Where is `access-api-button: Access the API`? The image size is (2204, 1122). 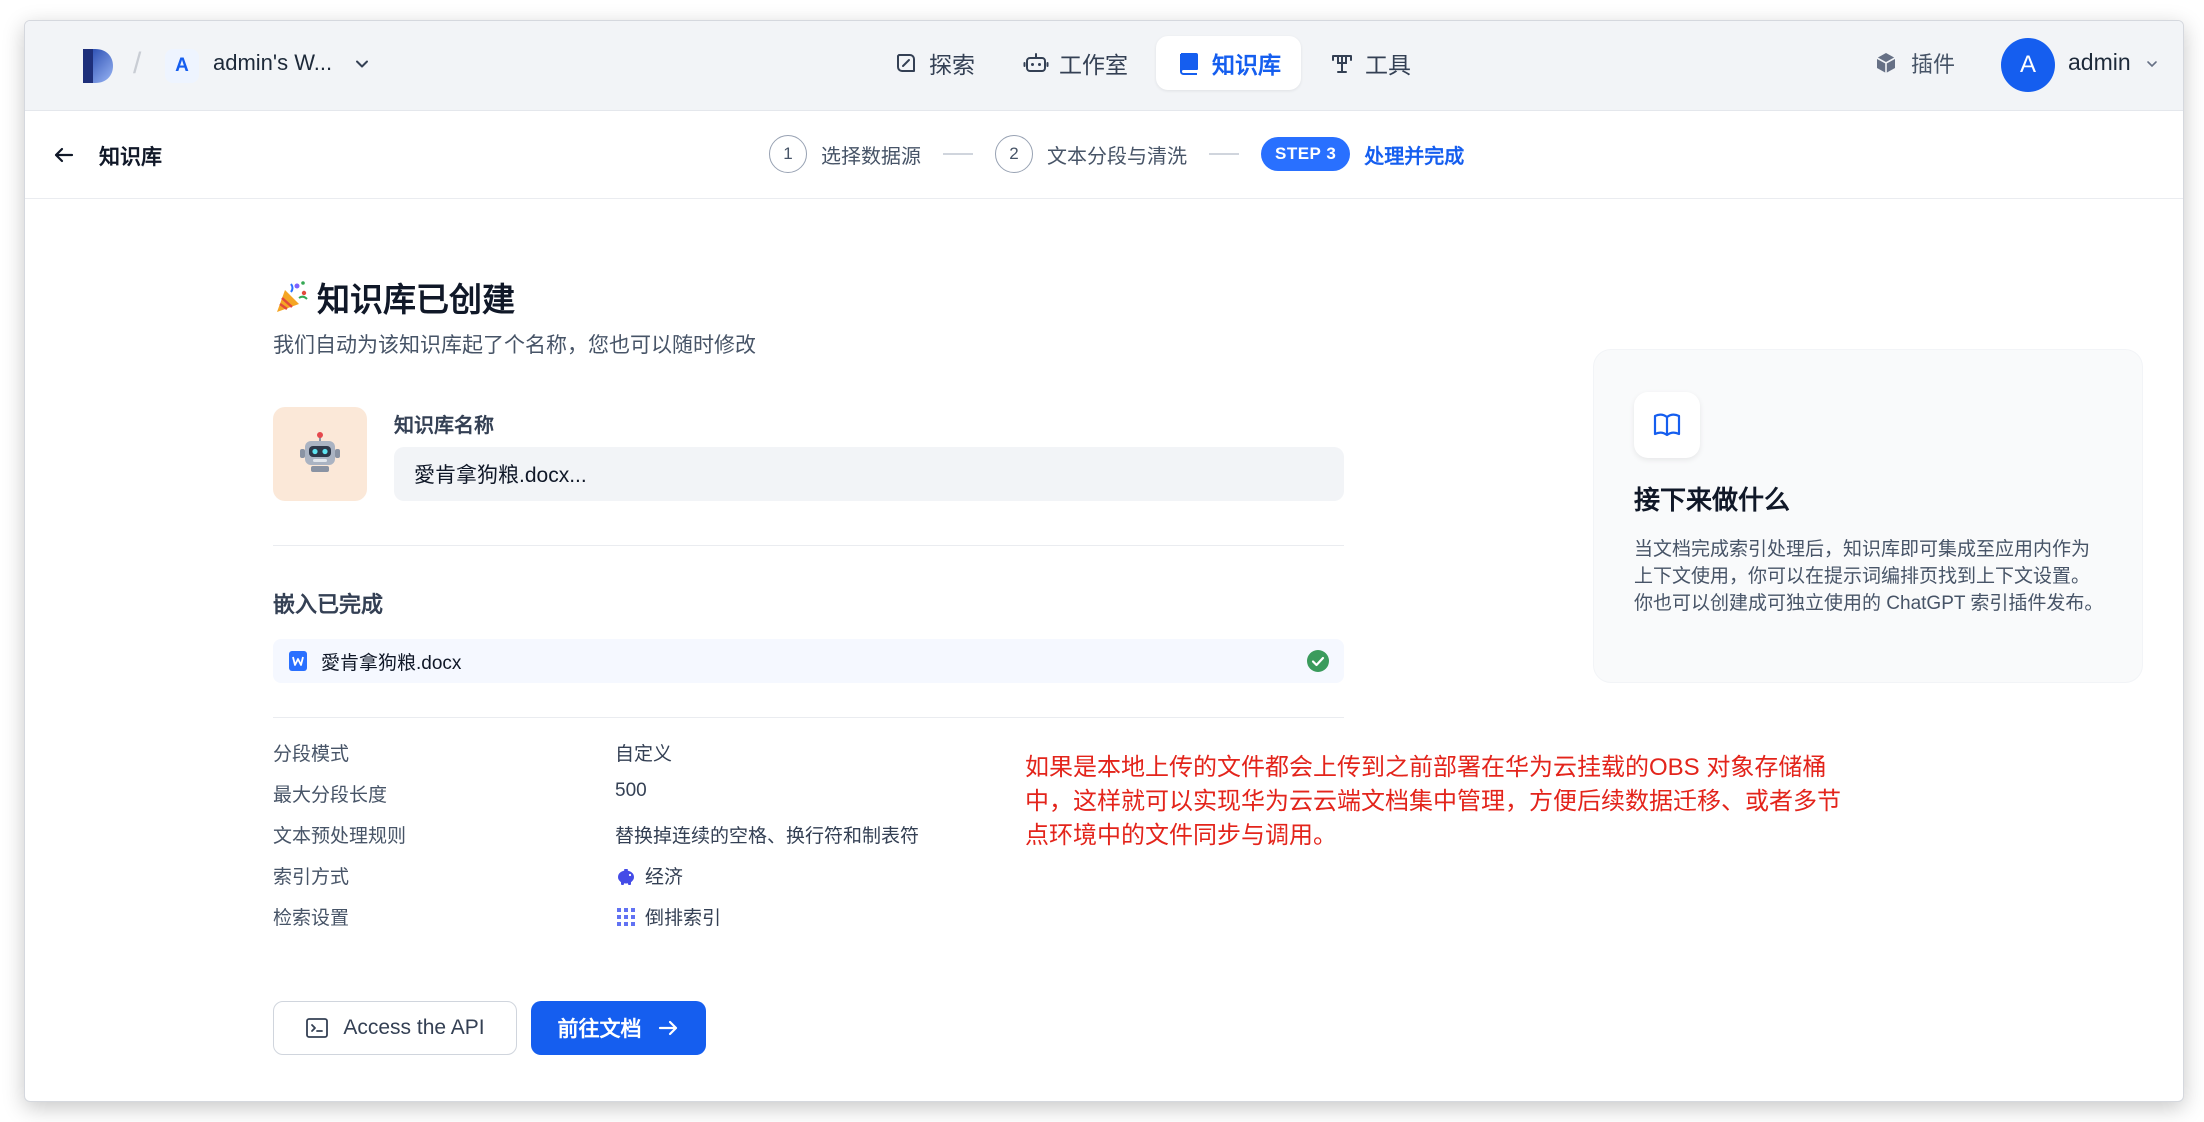
access-api-button: Access the API is located at coordinates (395, 1028).